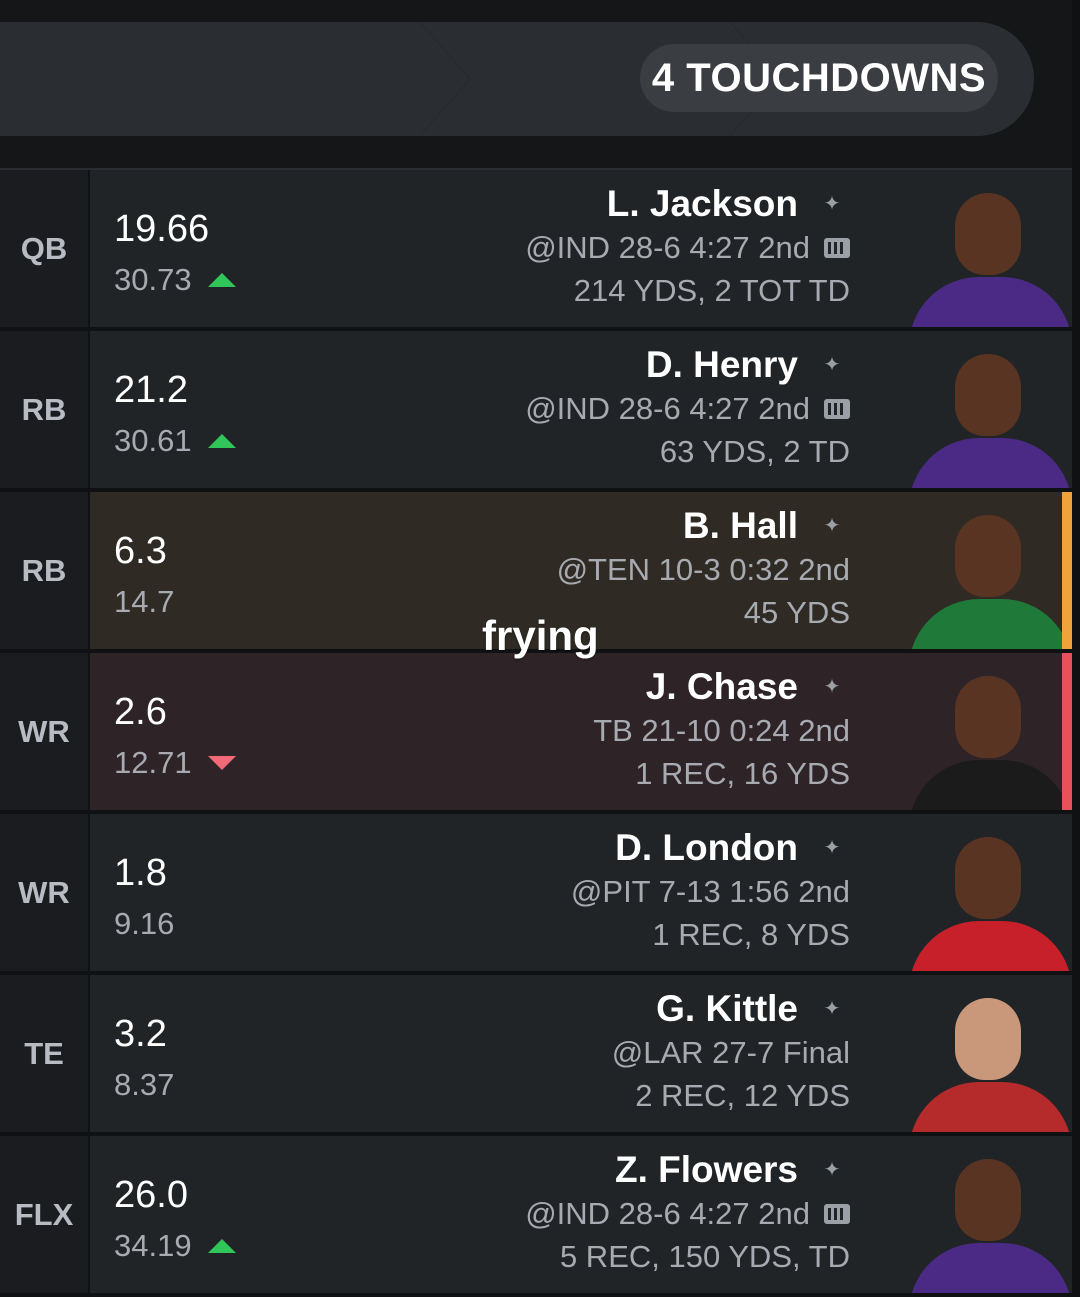  Describe the element at coordinates (540, 569) in the screenshot. I see `game-status-line: @TEN 10-3 0:32 2nd` at that location.